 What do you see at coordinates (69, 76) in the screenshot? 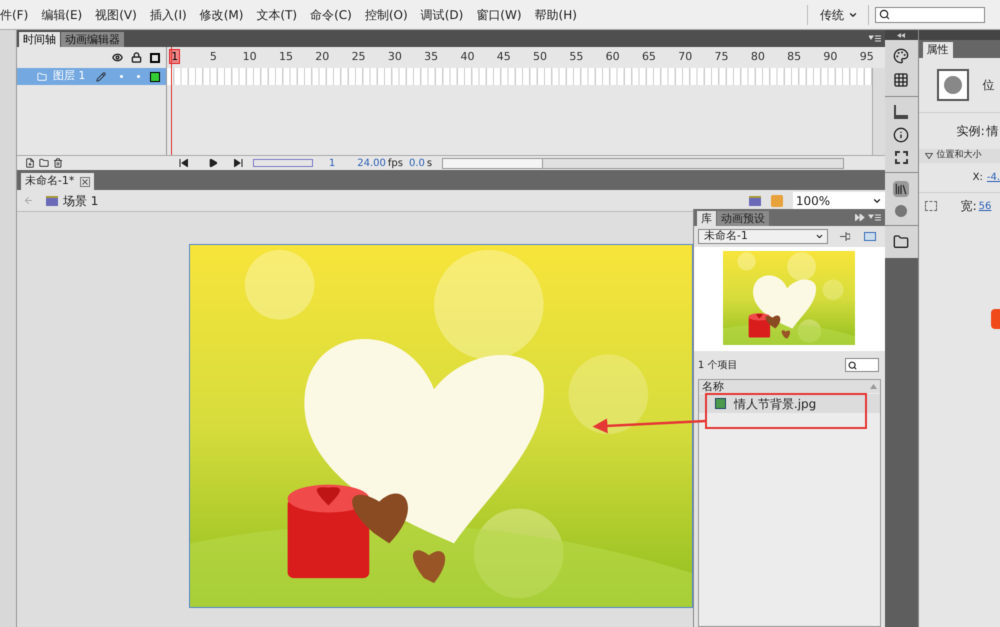
I see `layer-name: 图层 1` at bounding box center [69, 76].